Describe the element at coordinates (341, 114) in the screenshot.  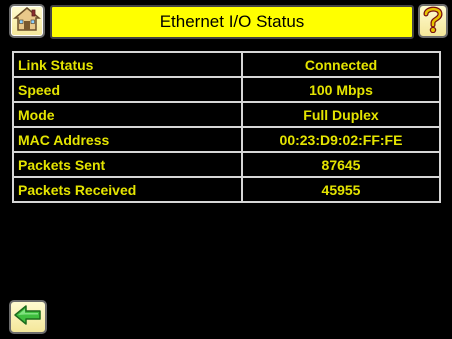
I see `row-value: Full Duplex` at that location.